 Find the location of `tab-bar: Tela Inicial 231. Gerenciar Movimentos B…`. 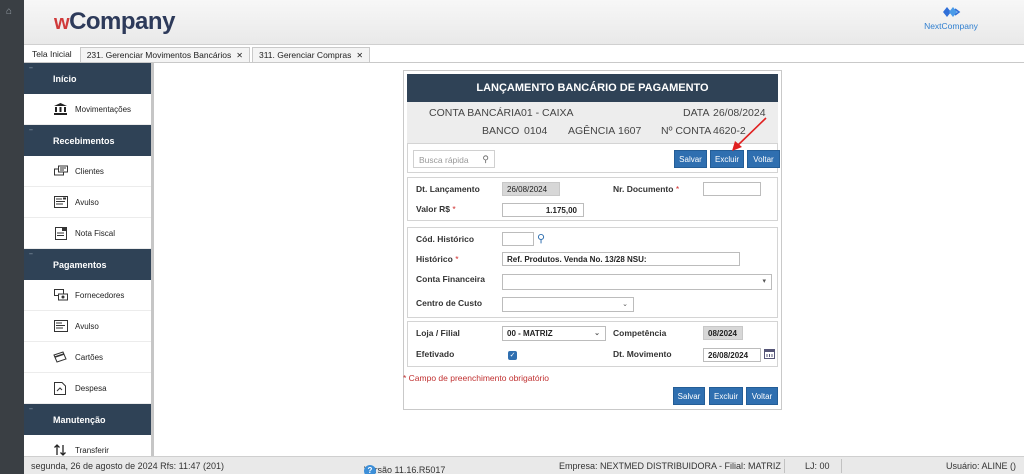

tab-bar: Tela Inicial 231. Gerenciar Movimentos B… is located at coordinates (198, 55).